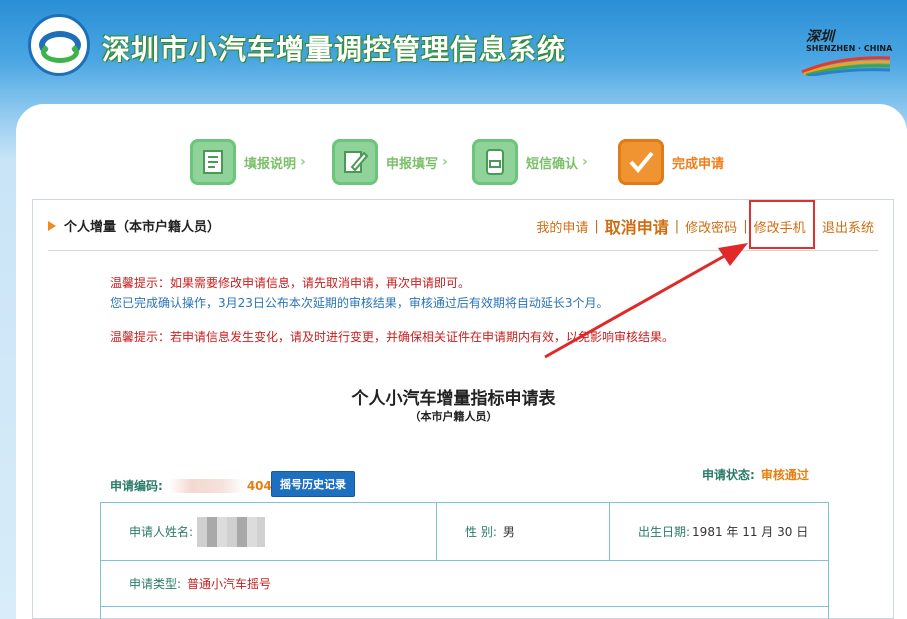  I want to click on document-icon, so click(213, 162).